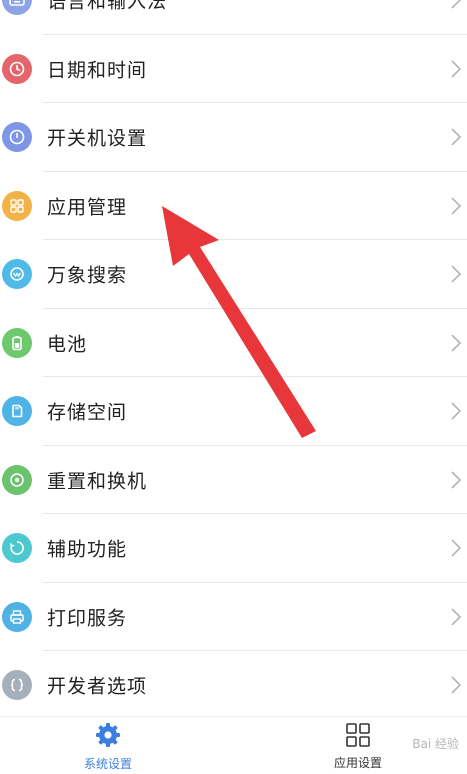  What do you see at coordinates (233, 480) in the screenshot?
I see `settings-item-reset-transfer: 重置和换机` at bounding box center [233, 480].